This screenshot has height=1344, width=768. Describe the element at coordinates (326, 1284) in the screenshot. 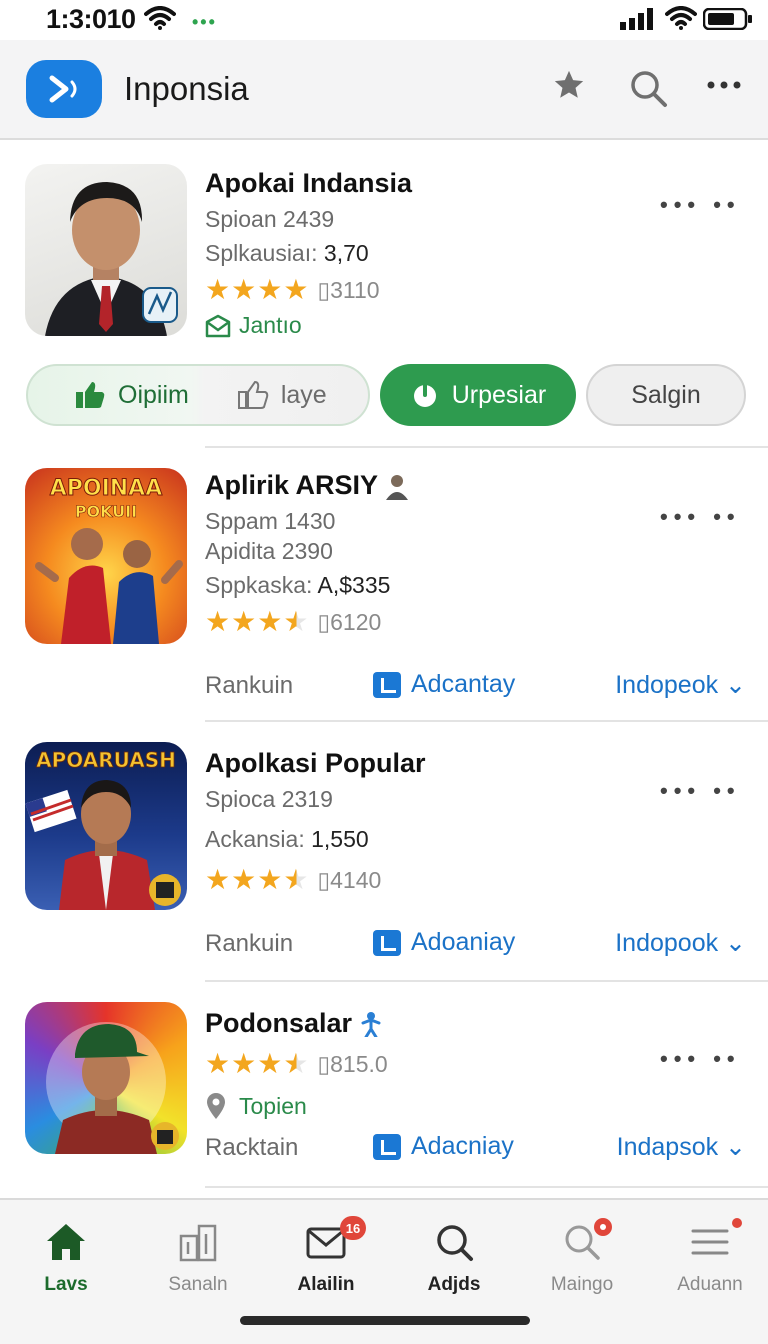

I see `nav-label: Alailin` at that location.